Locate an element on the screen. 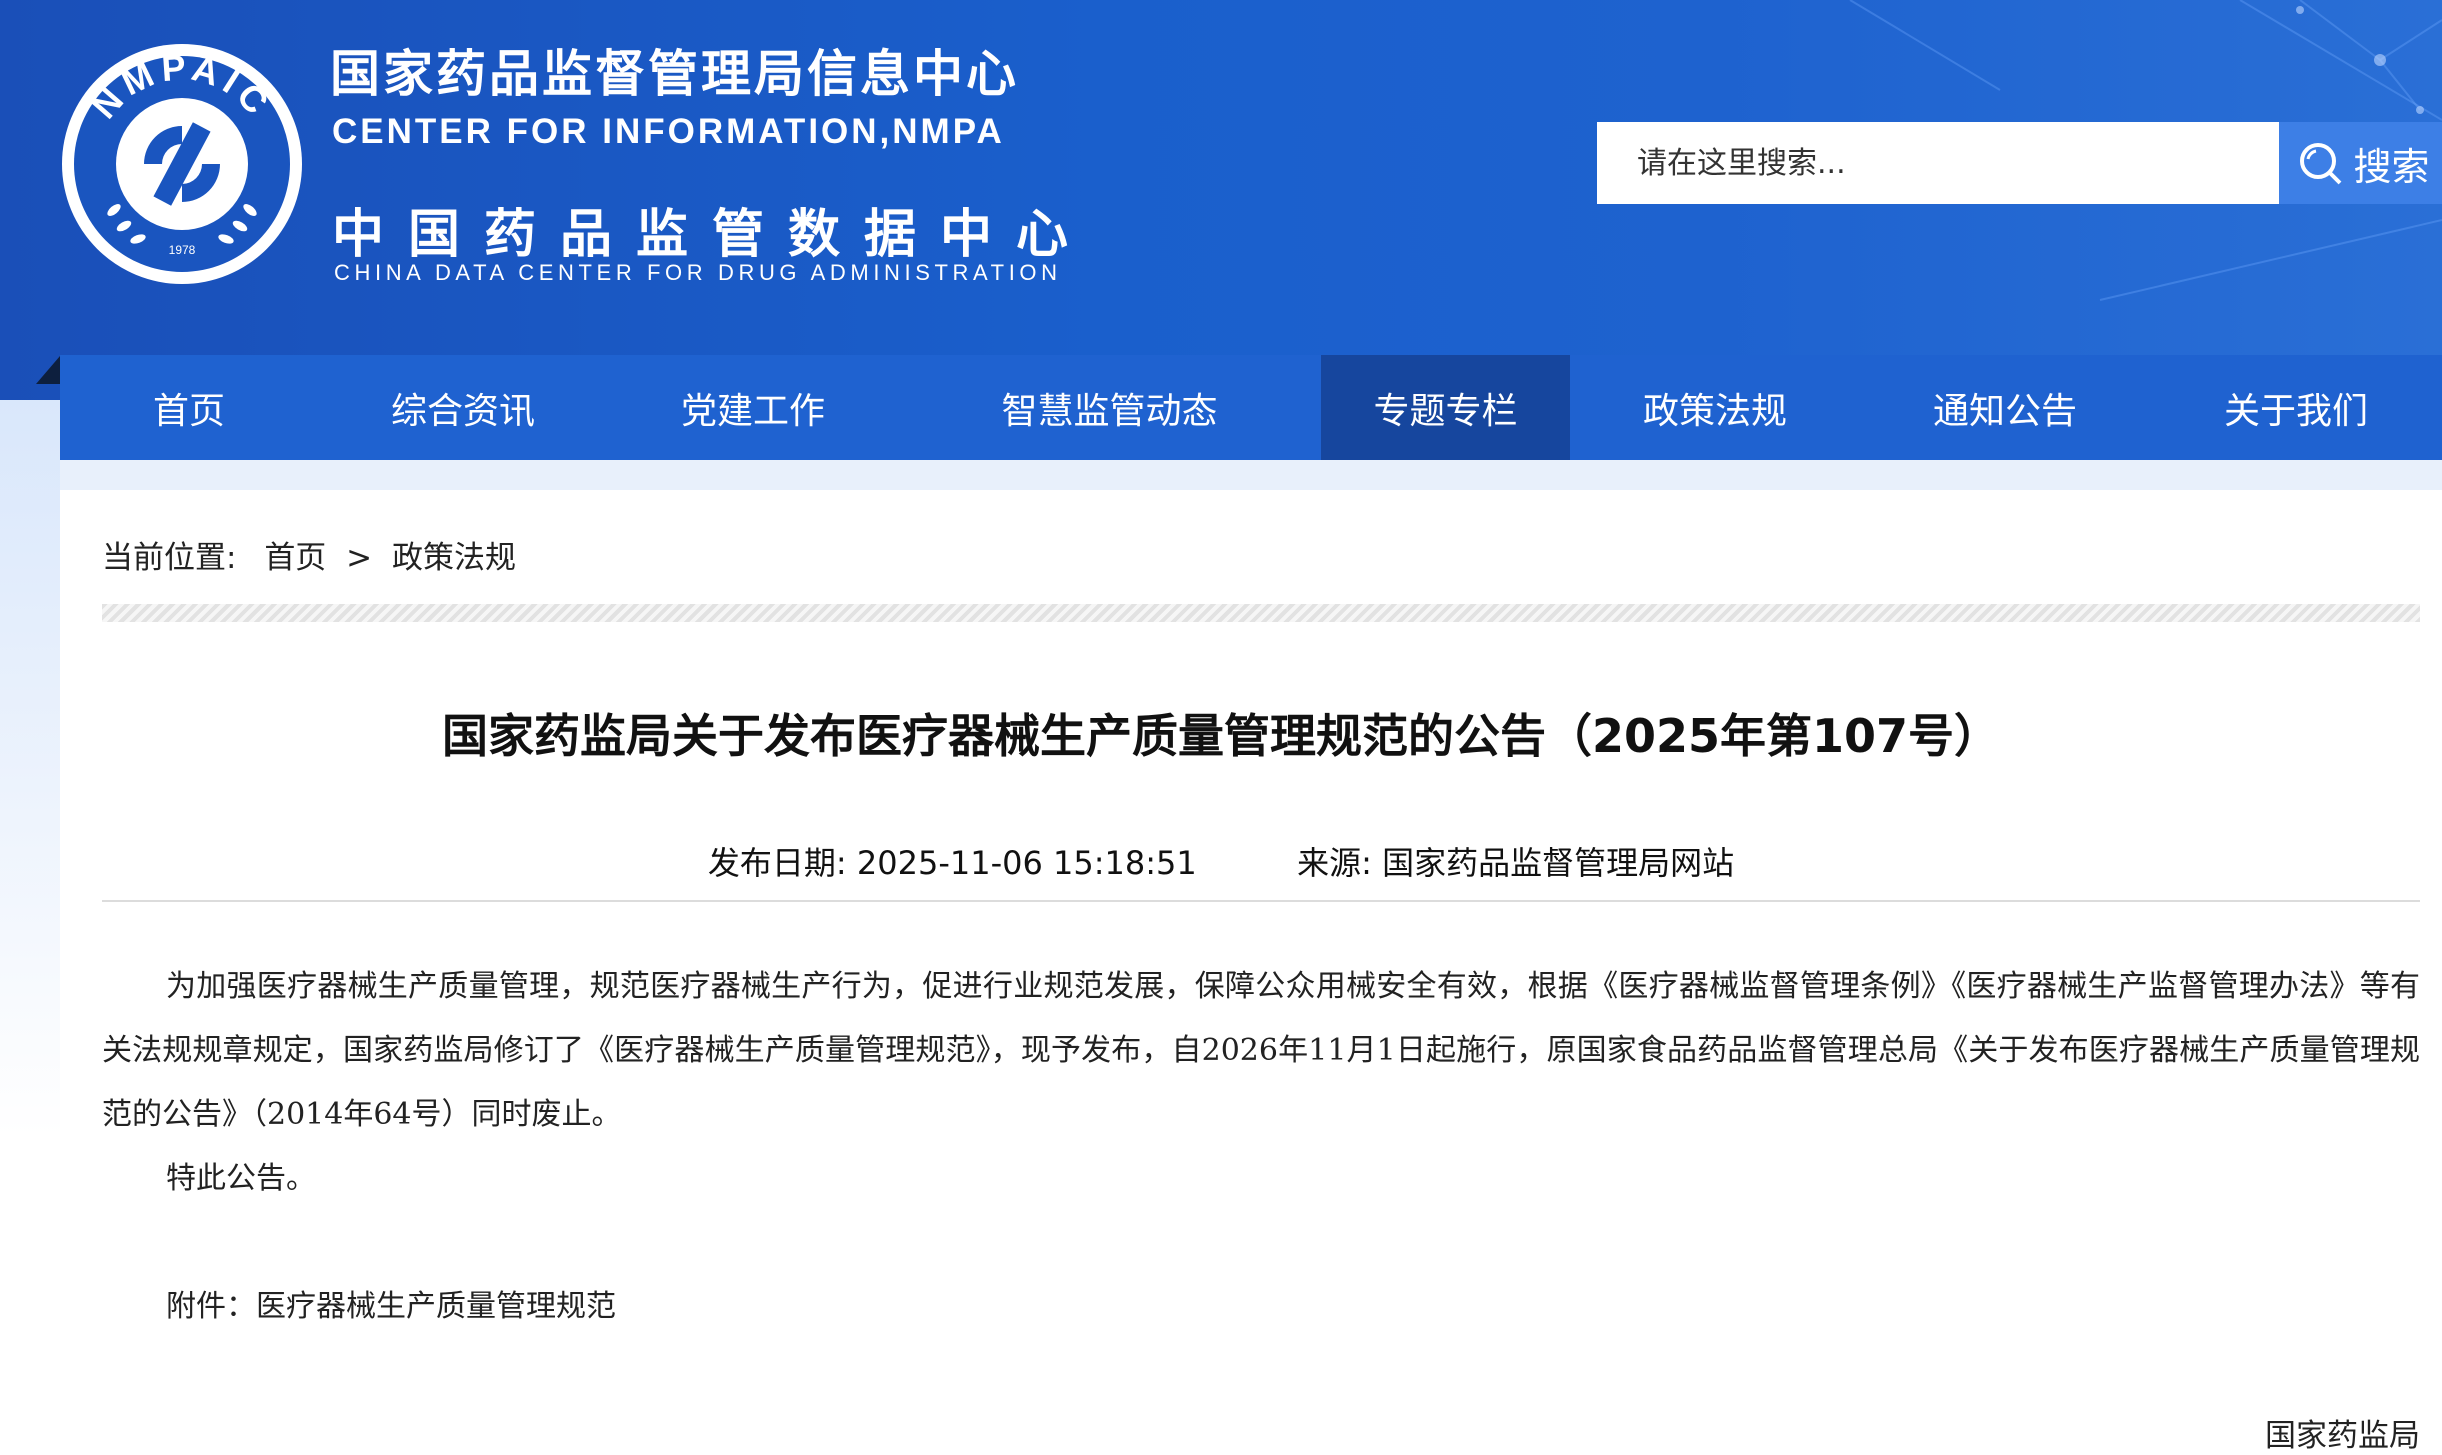  nav-item-special-topics: 专题专栏 is located at coordinates (1445, 407).